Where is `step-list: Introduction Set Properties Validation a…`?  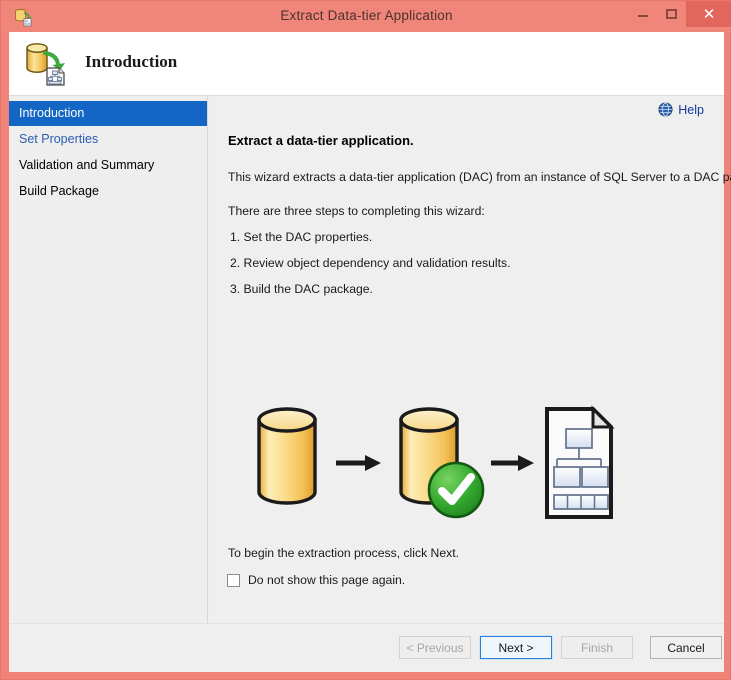 step-list: Introduction Set Properties Validation a… is located at coordinates (108, 152).